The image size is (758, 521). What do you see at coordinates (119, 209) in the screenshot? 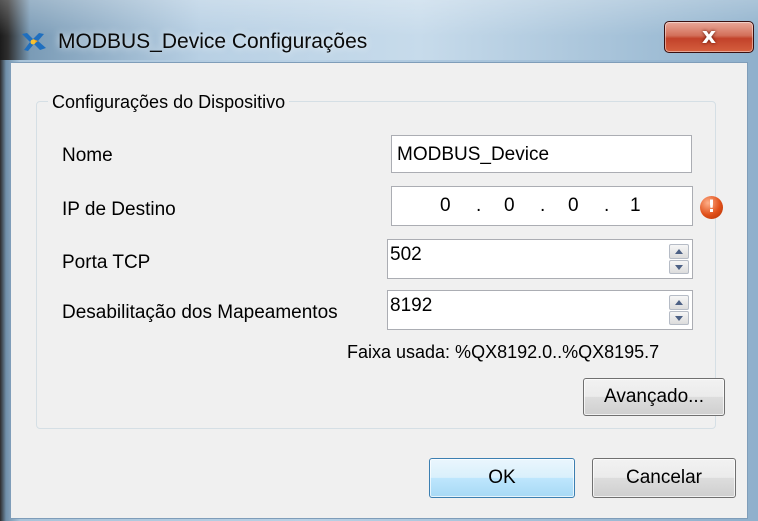
I see `ip-label: IP de Destino` at bounding box center [119, 209].